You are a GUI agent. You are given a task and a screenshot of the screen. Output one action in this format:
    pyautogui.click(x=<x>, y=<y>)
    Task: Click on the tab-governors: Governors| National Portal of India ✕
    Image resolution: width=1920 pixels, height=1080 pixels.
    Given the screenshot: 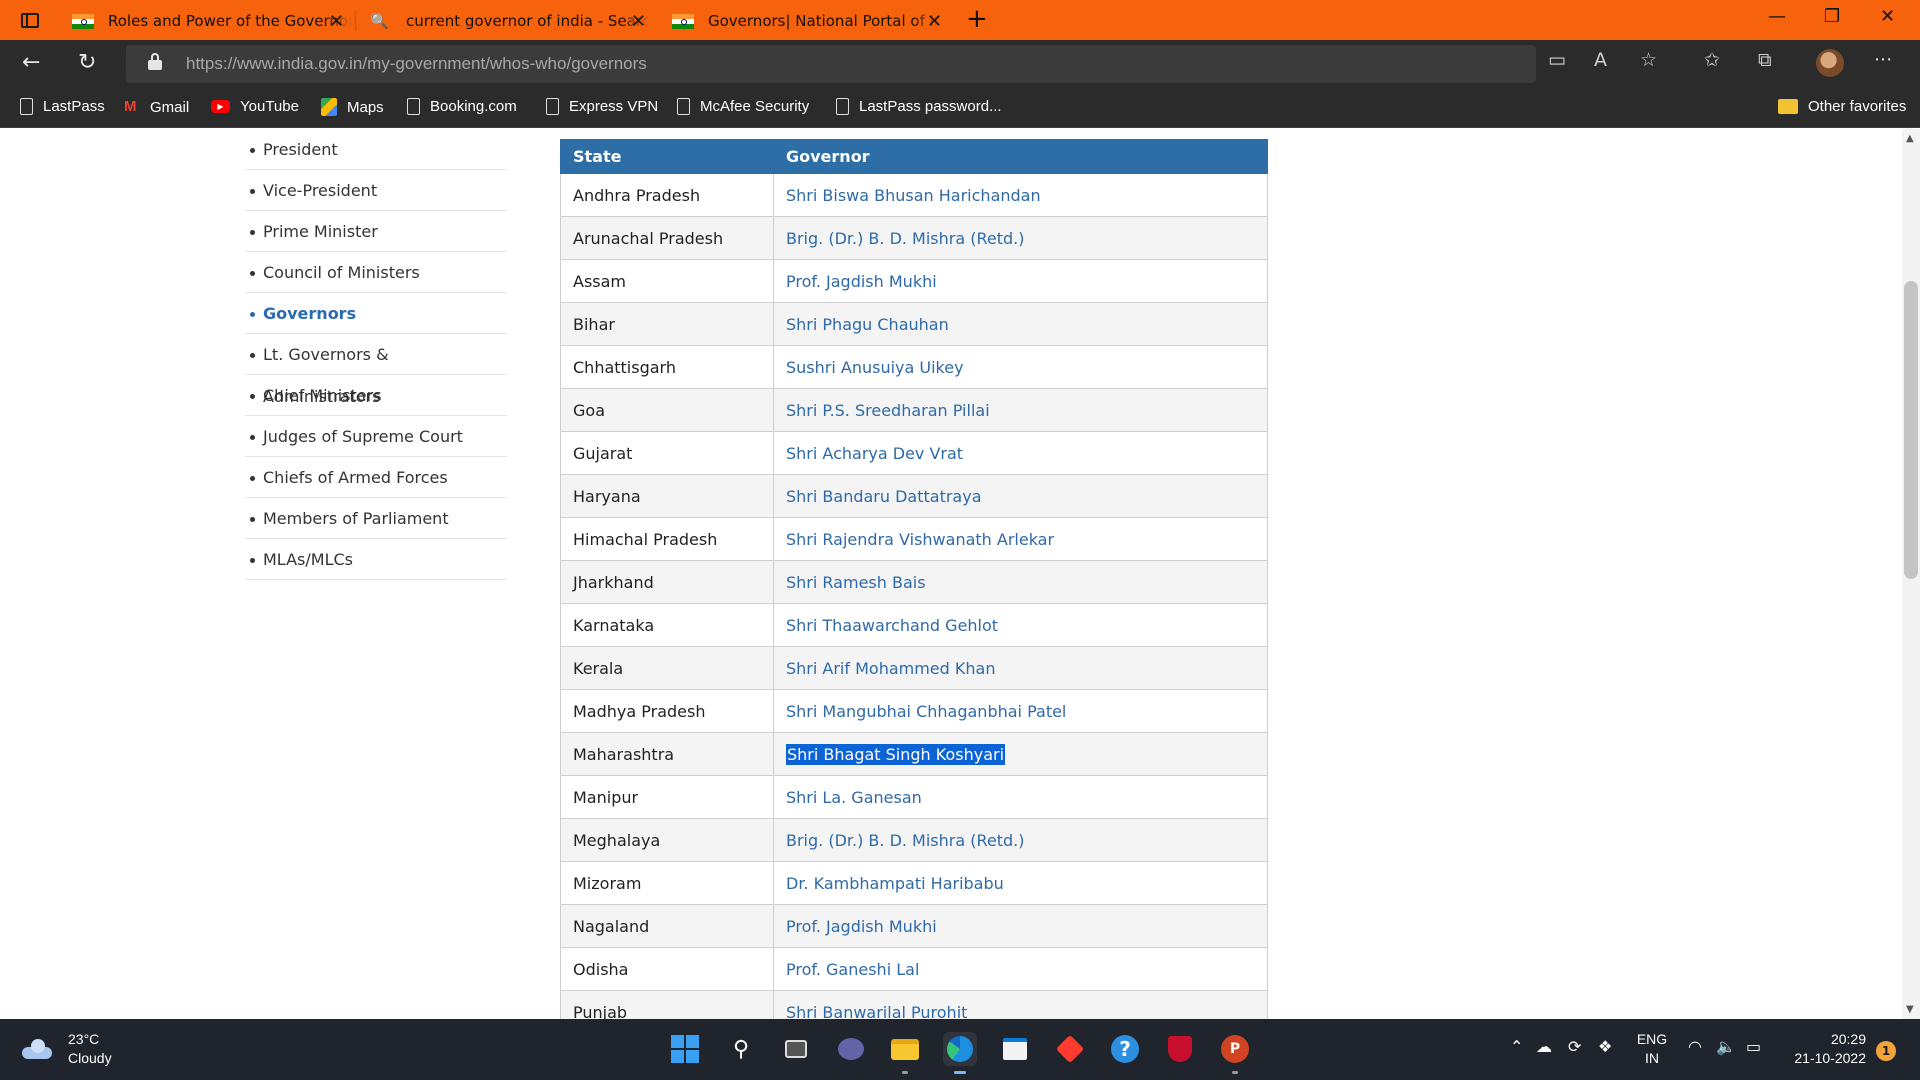 What is the action you would take?
    pyautogui.click(x=806, y=21)
    